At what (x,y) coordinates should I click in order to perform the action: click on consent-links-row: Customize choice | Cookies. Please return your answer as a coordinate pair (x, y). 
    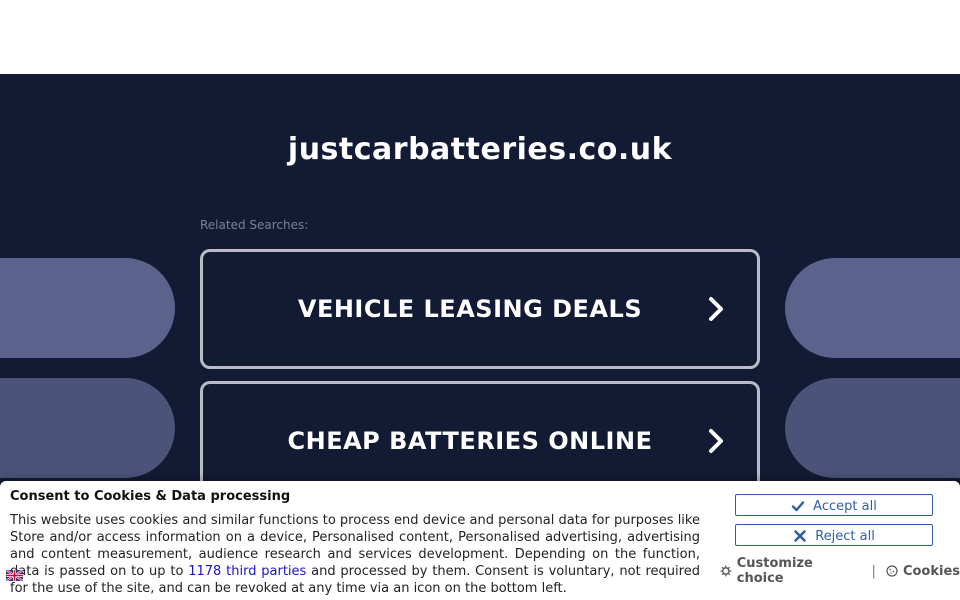
    Looking at the image, I should click on (840, 571).